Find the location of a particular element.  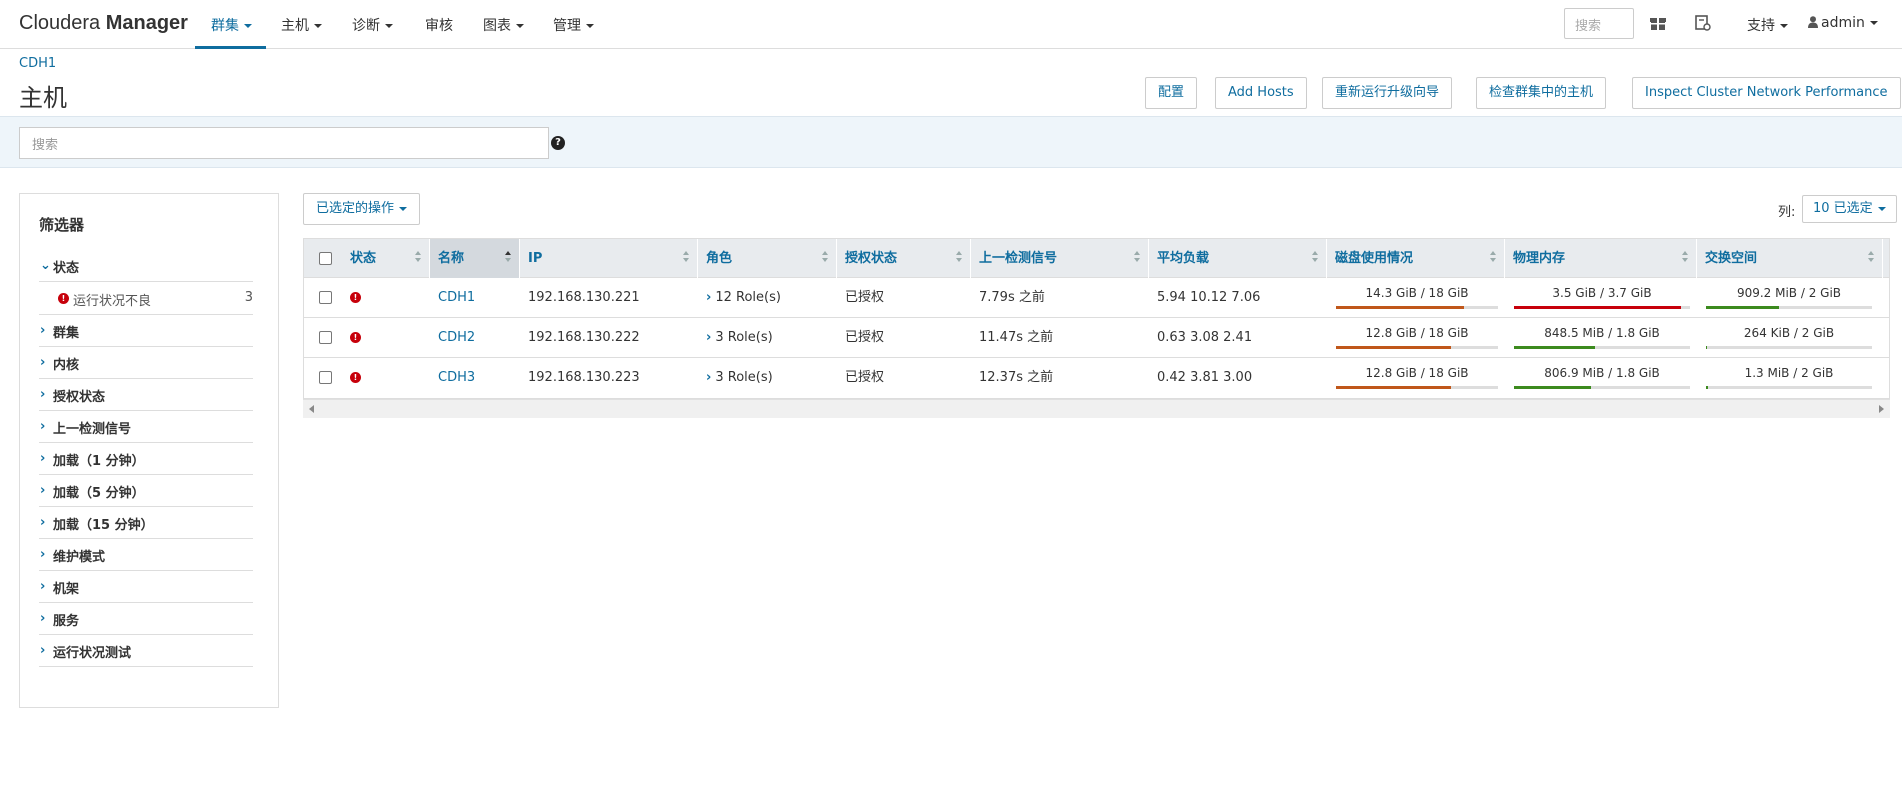

inspect-network-performance-button: Inspect Cluster Network Performance is located at coordinates (1766, 93).